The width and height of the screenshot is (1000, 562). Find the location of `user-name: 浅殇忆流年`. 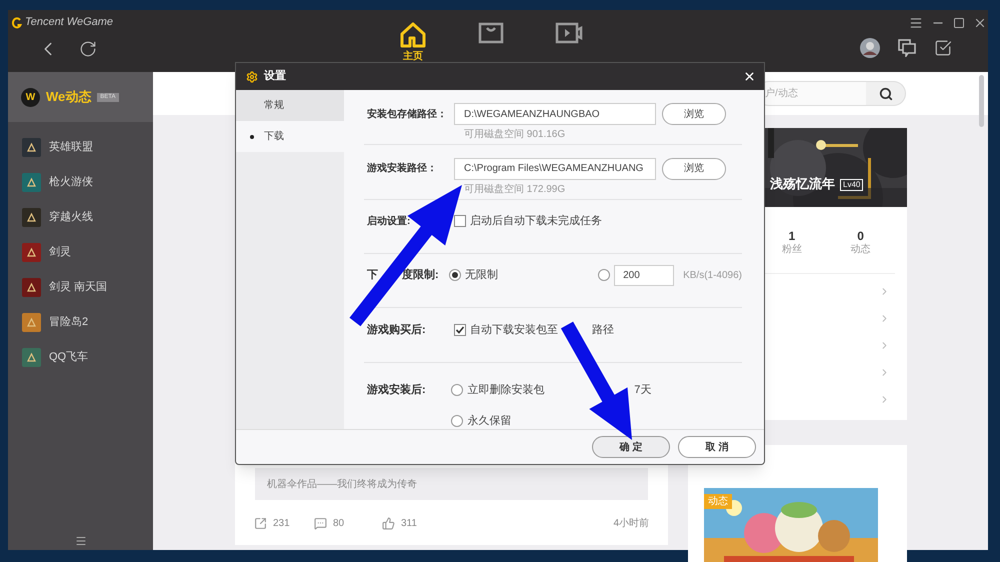

user-name: 浅殇忆流年 is located at coordinates (802, 183).